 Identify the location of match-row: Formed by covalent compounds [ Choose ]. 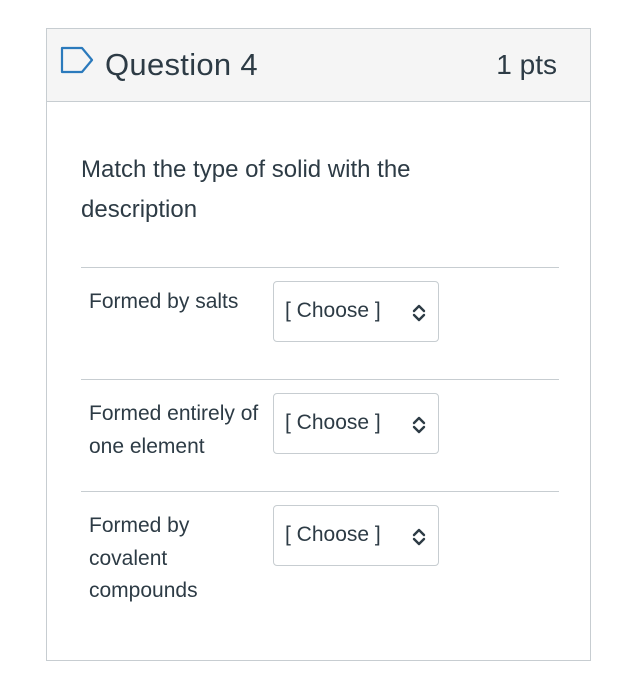
(320, 561).